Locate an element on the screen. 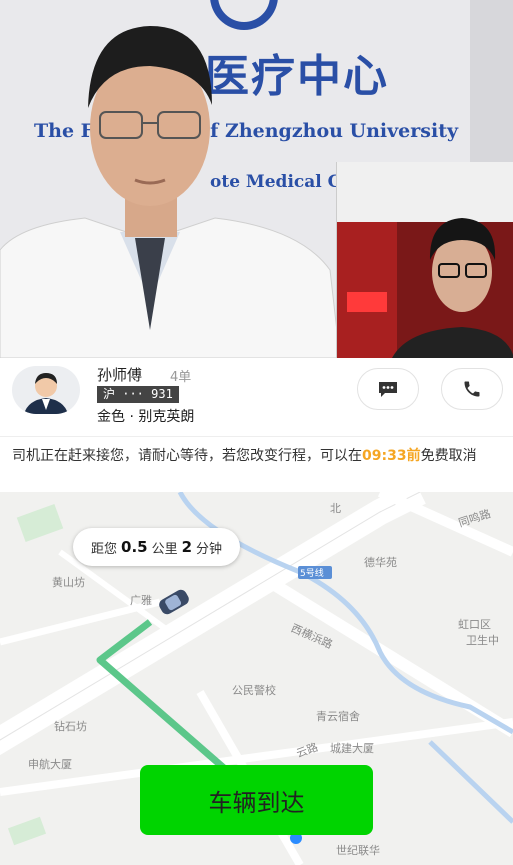 This screenshot has width=513, height=865. map-label-hongkou: 虹口区 is located at coordinates (474, 624).